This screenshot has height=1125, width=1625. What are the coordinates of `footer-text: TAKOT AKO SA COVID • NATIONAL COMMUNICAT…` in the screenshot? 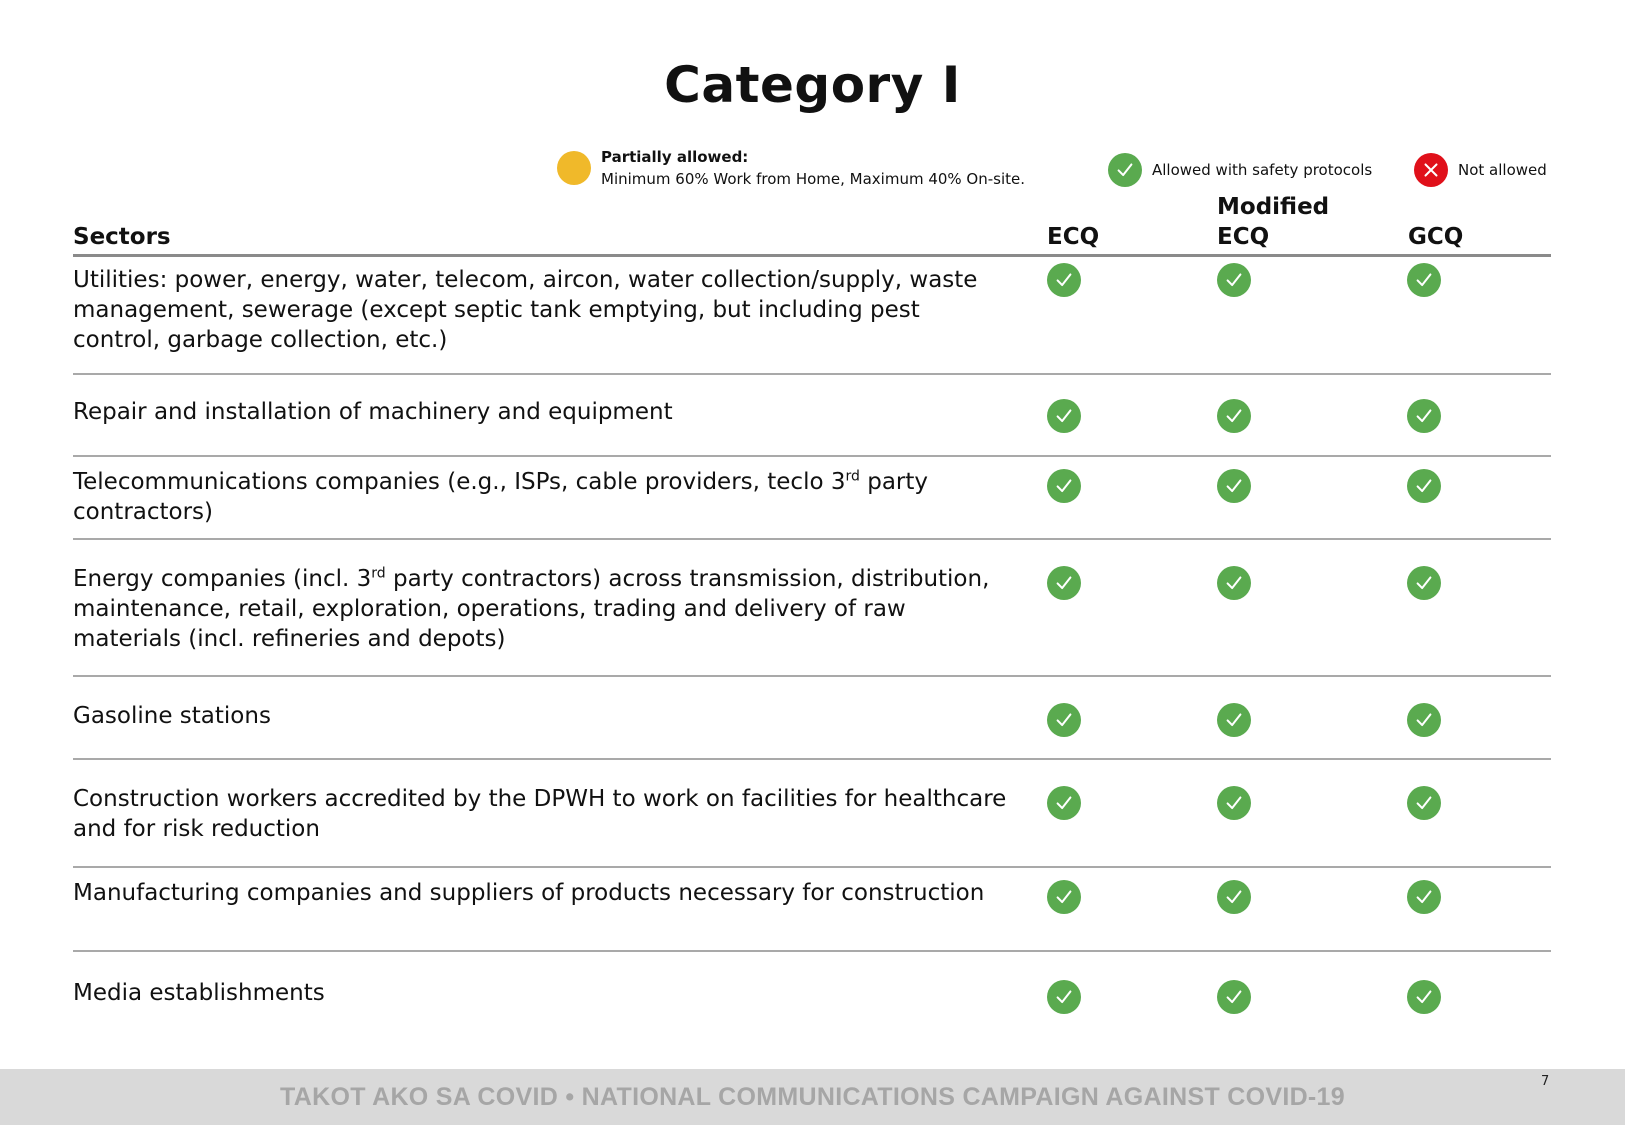 It's located at (812, 1097).